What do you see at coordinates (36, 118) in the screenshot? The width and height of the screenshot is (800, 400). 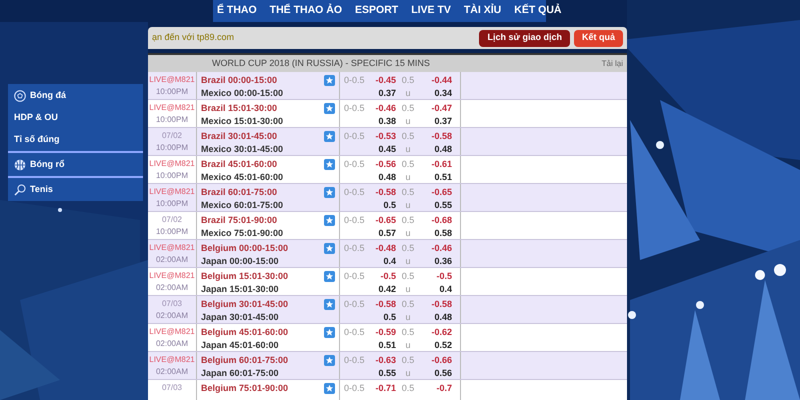 I see `sidebar-item: HDP & OU` at bounding box center [36, 118].